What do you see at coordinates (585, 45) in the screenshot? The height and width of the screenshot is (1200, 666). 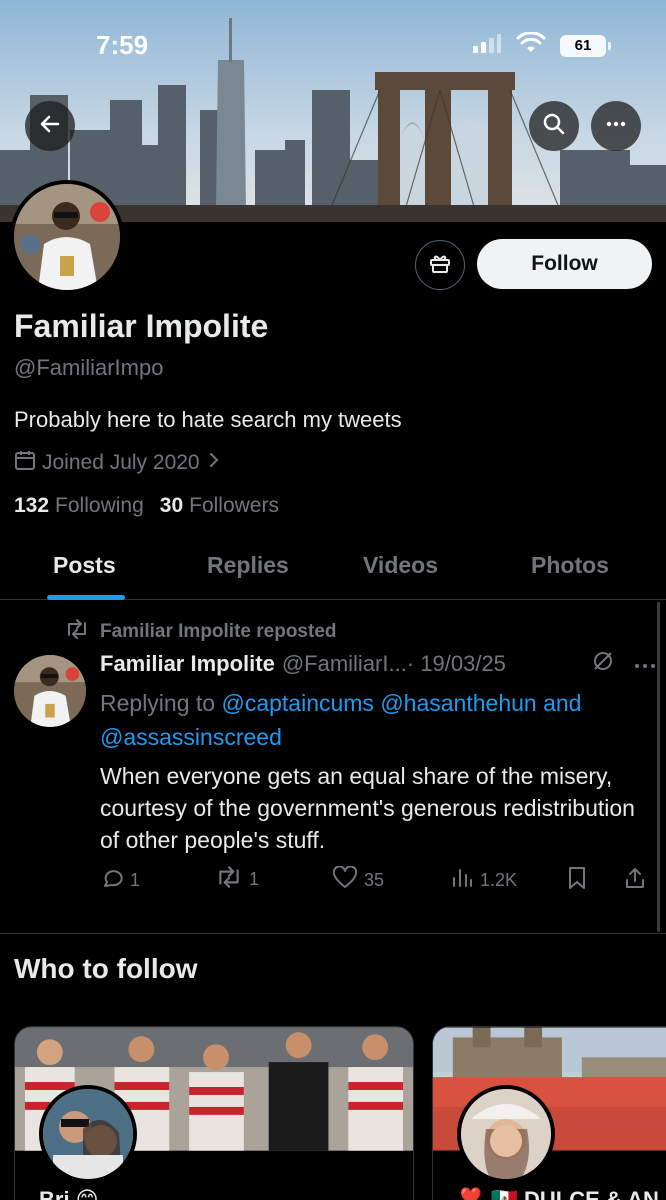 I see `battery-indicator: 61` at bounding box center [585, 45].